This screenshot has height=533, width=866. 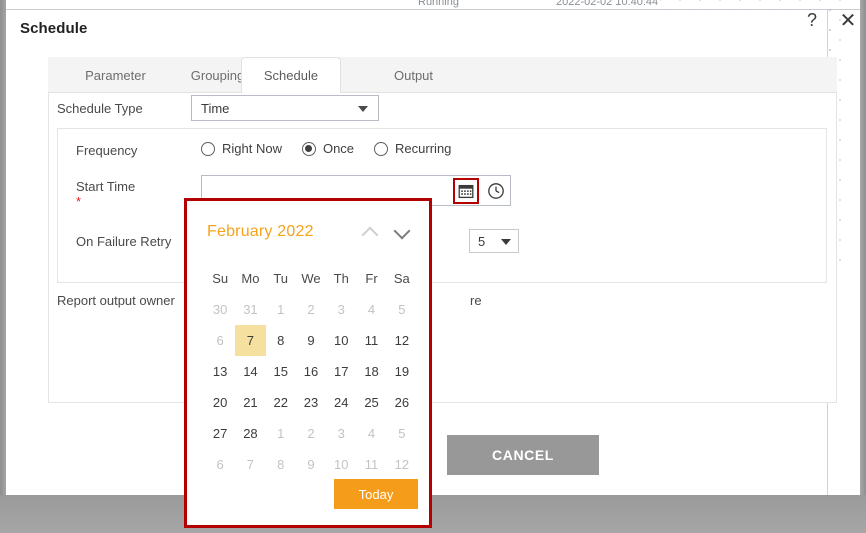 I want to click on schedule-type-select: Time, so click(x=285, y=108).